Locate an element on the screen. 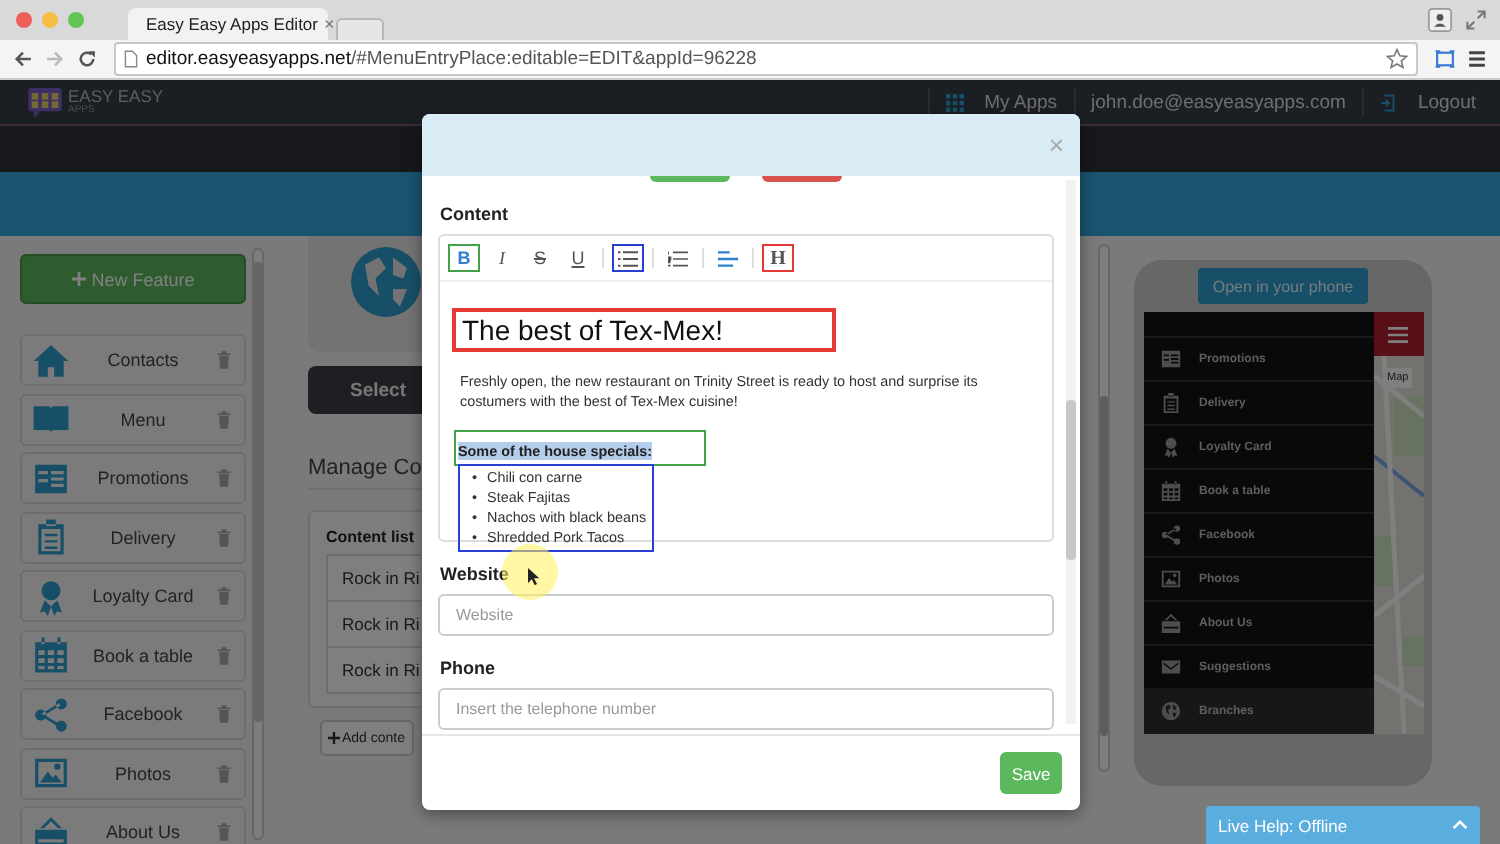 The height and width of the screenshot is (844, 1500). field-label: Website is located at coordinates (474, 574).